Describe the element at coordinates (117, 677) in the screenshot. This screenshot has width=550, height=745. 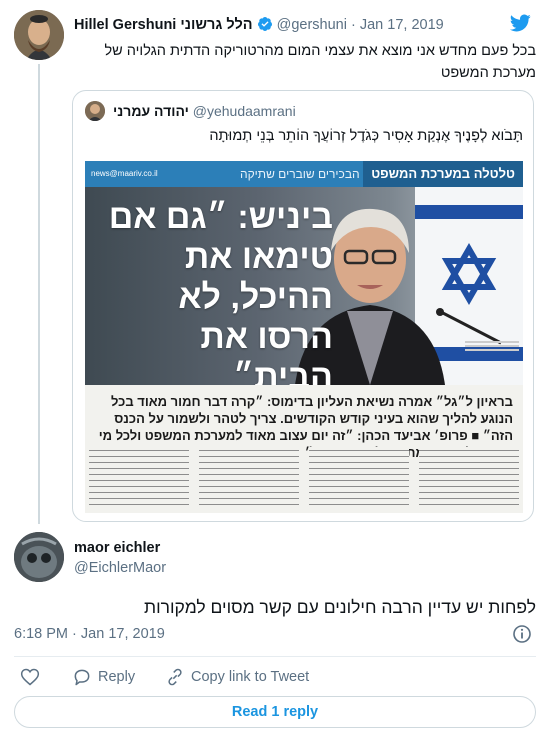
I see `reply-button-label: Reply` at that location.